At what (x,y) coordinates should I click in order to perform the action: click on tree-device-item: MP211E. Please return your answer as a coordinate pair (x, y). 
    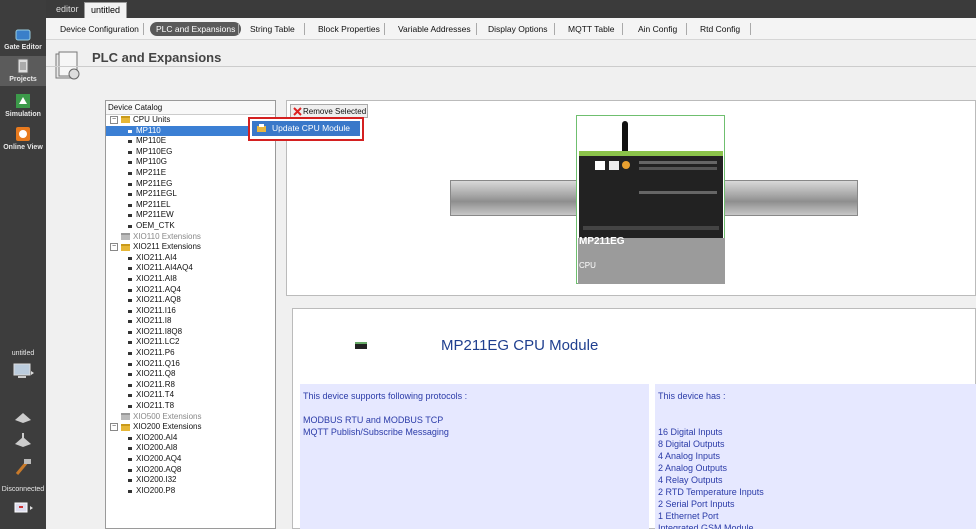
    Looking at the image, I should click on (190, 173).